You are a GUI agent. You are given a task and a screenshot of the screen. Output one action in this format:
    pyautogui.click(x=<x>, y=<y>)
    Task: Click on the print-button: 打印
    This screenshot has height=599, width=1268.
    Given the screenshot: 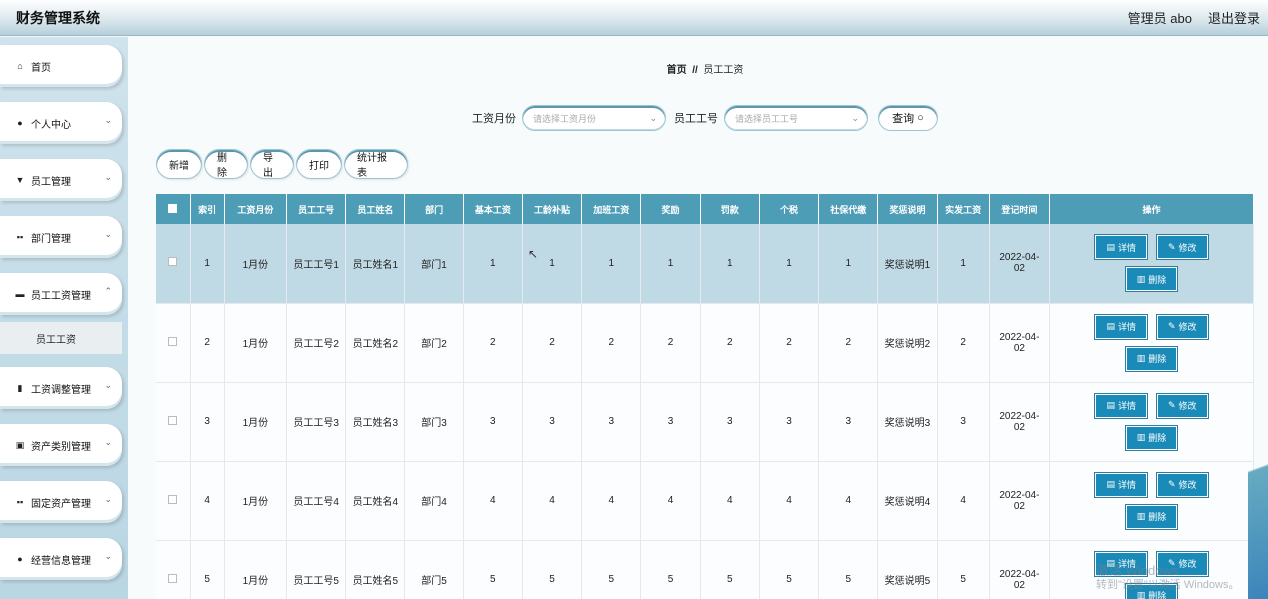 What is the action you would take?
    pyautogui.click(x=319, y=164)
    